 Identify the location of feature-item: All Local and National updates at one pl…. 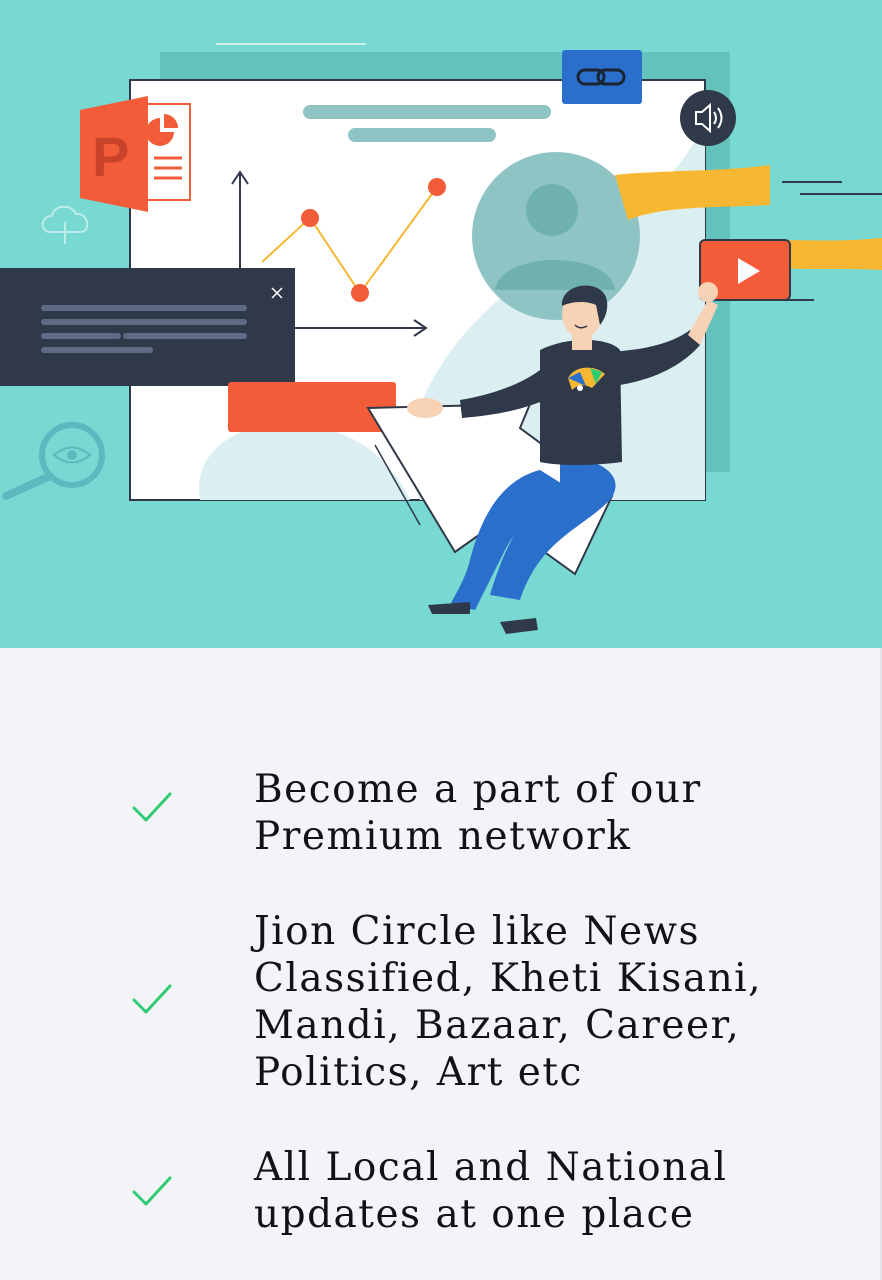
(441, 1194).